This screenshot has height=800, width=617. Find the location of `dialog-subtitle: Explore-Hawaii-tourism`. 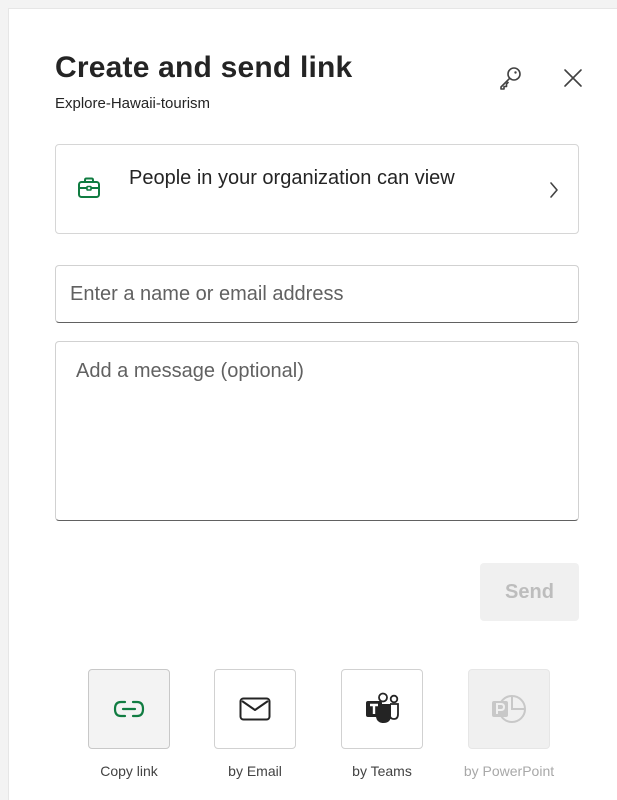

dialog-subtitle: Explore-Hawaii-tourism is located at coordinates (133, 103).